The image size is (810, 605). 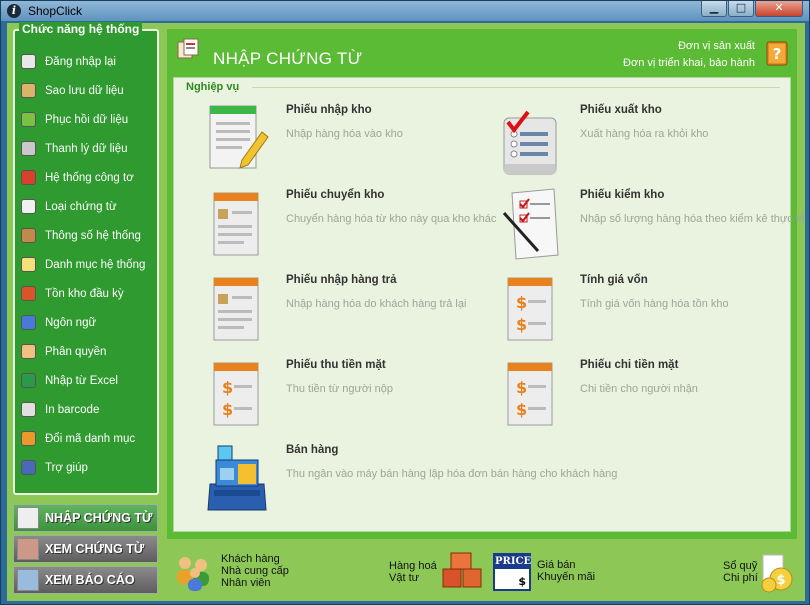 What do you see at coordinates (86, 351) in the screenshot?
I see `sidebar-item: Phân quyền` at bounding box center [86, 351].